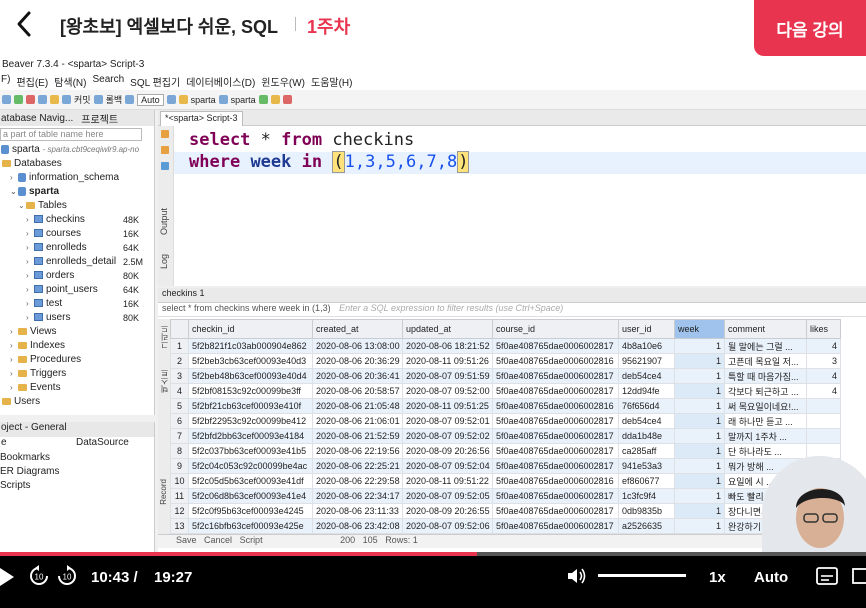  I want to click on menu-file: F), so click(5, 82).